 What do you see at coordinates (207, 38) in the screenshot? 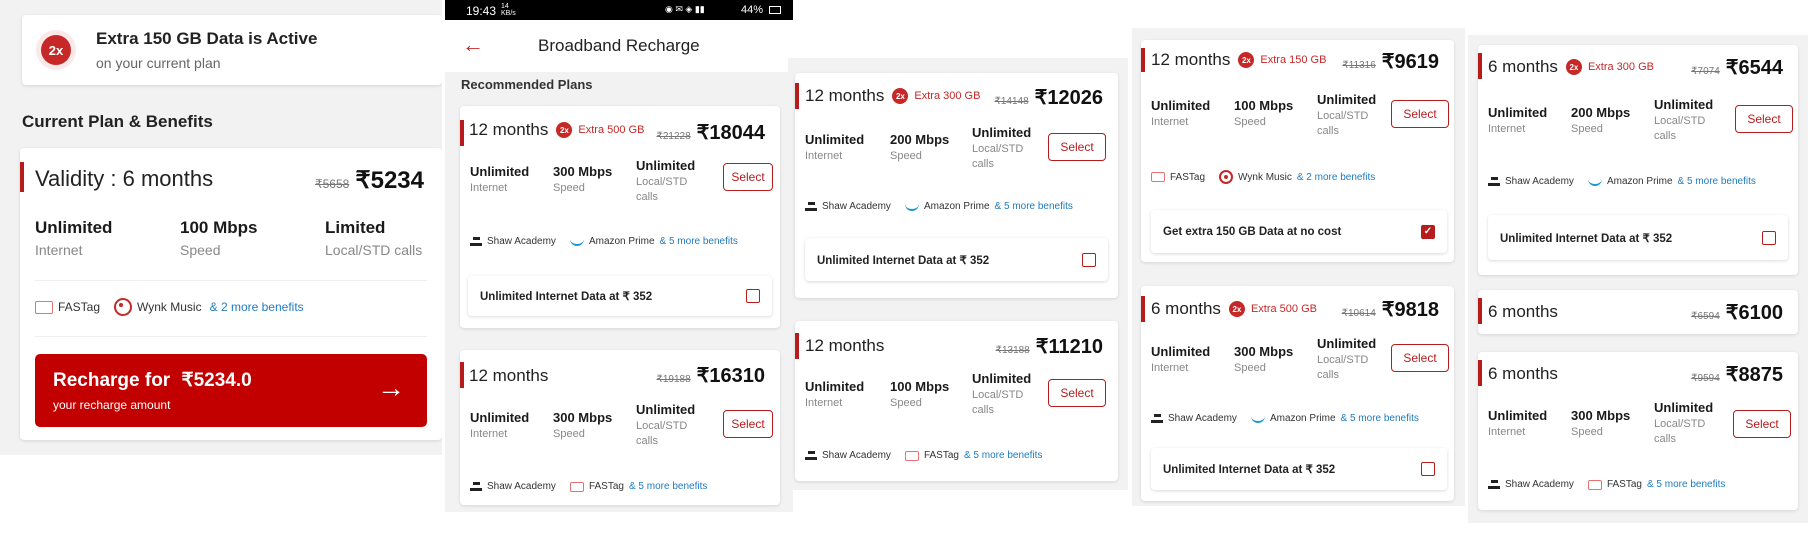
I see `offer-title: Extra 150 GB Data is Active` at bounding box center [207, 38].